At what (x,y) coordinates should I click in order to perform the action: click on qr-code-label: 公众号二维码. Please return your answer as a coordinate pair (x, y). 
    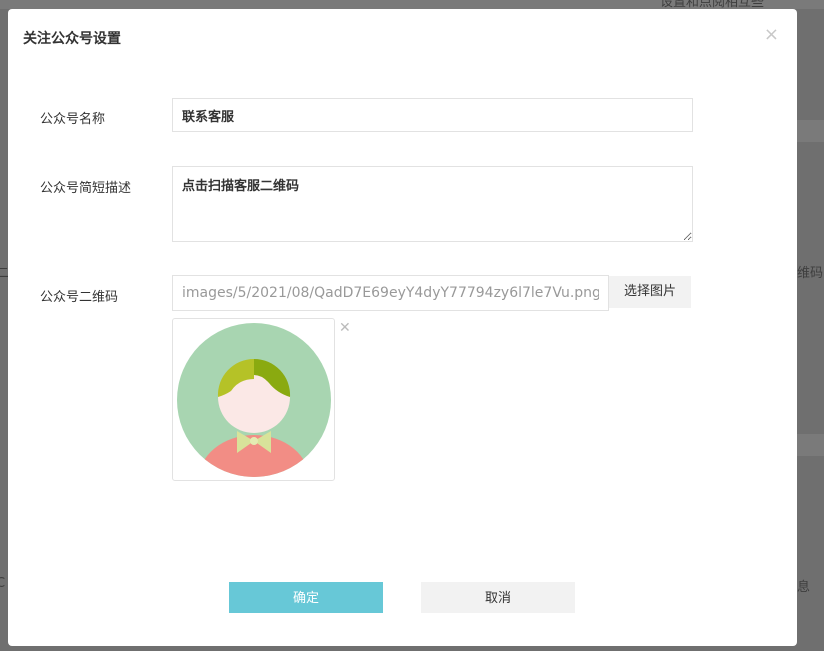
    Looking at the image, I should click on (79, 297).